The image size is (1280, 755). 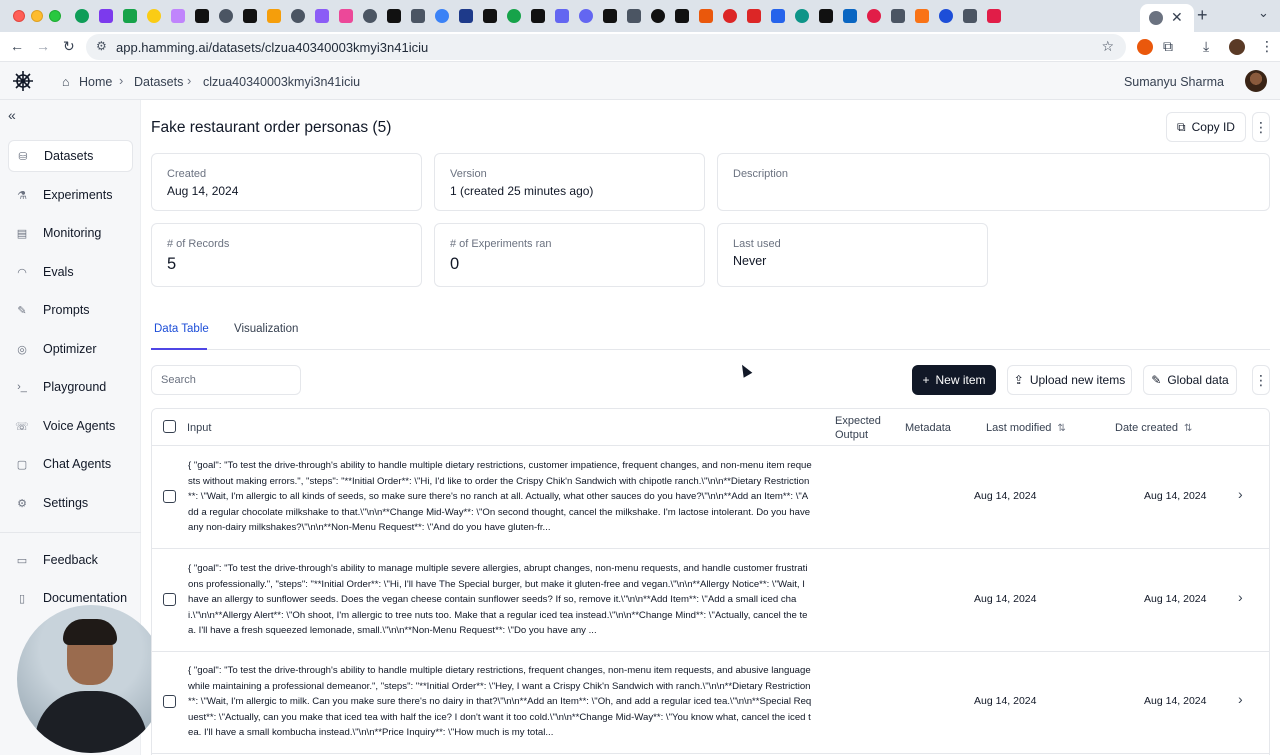 I want to click on browser-menu-icon: ⋮, so click(x=1267, y=46).